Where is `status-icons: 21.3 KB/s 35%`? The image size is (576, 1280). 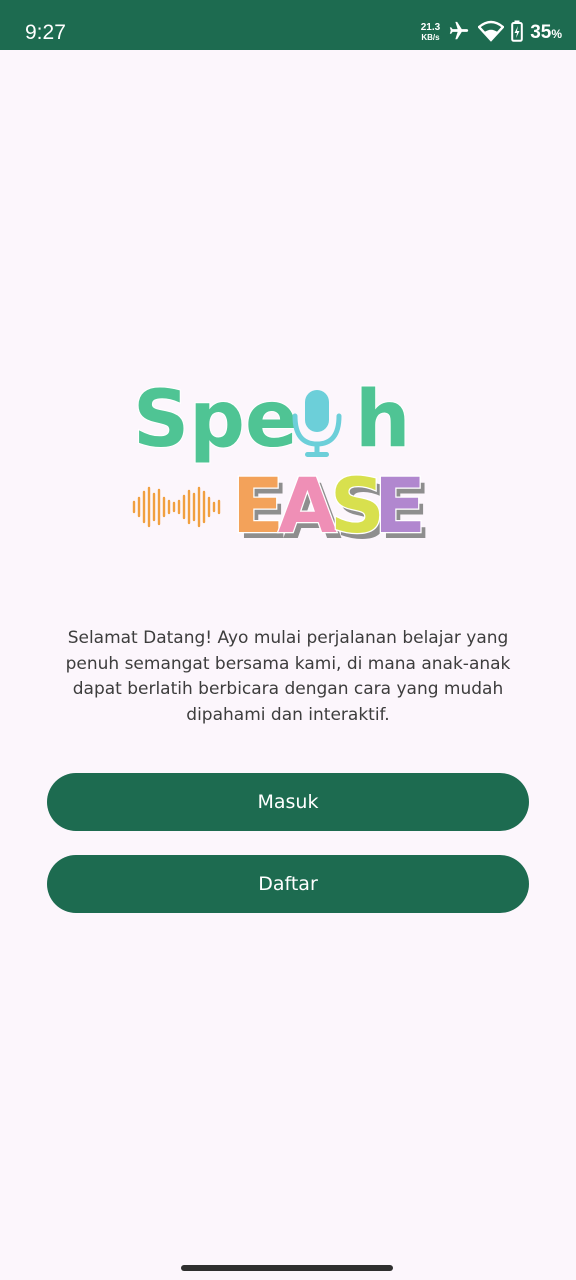
status-icons: 21.3 KB/s 35% is located at coordinates (491, 33).